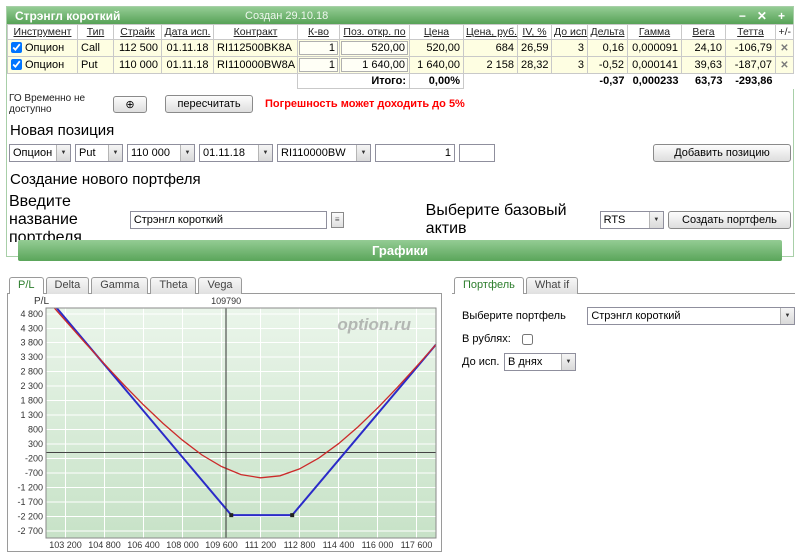 This screenshot has height=552, width=800. I want to click on quantity-input, so click(415, 153).